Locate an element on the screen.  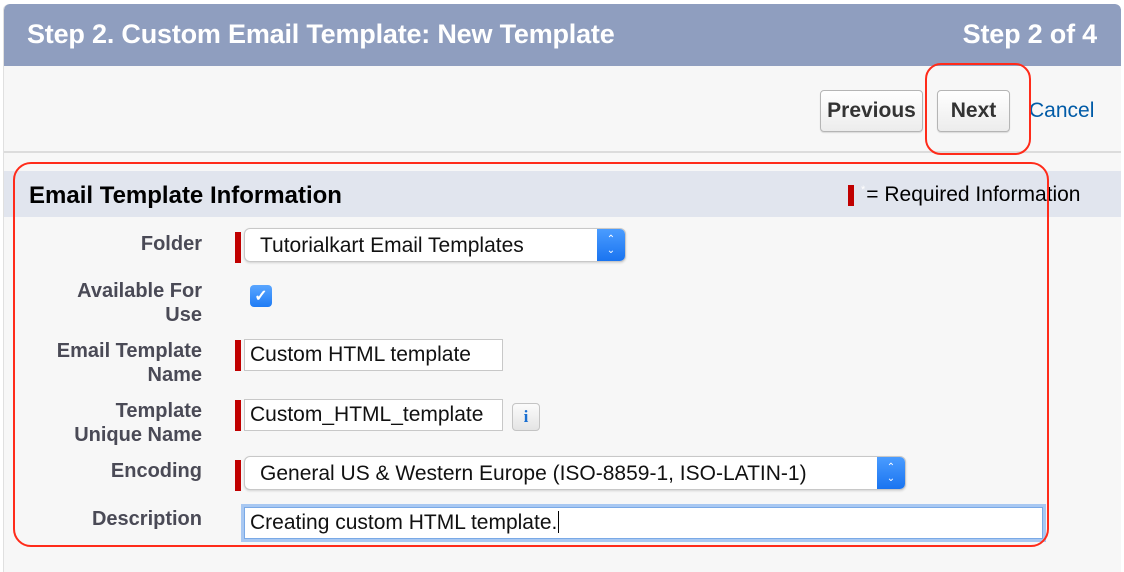
info-icon: i is located at coordinates (526, 417).